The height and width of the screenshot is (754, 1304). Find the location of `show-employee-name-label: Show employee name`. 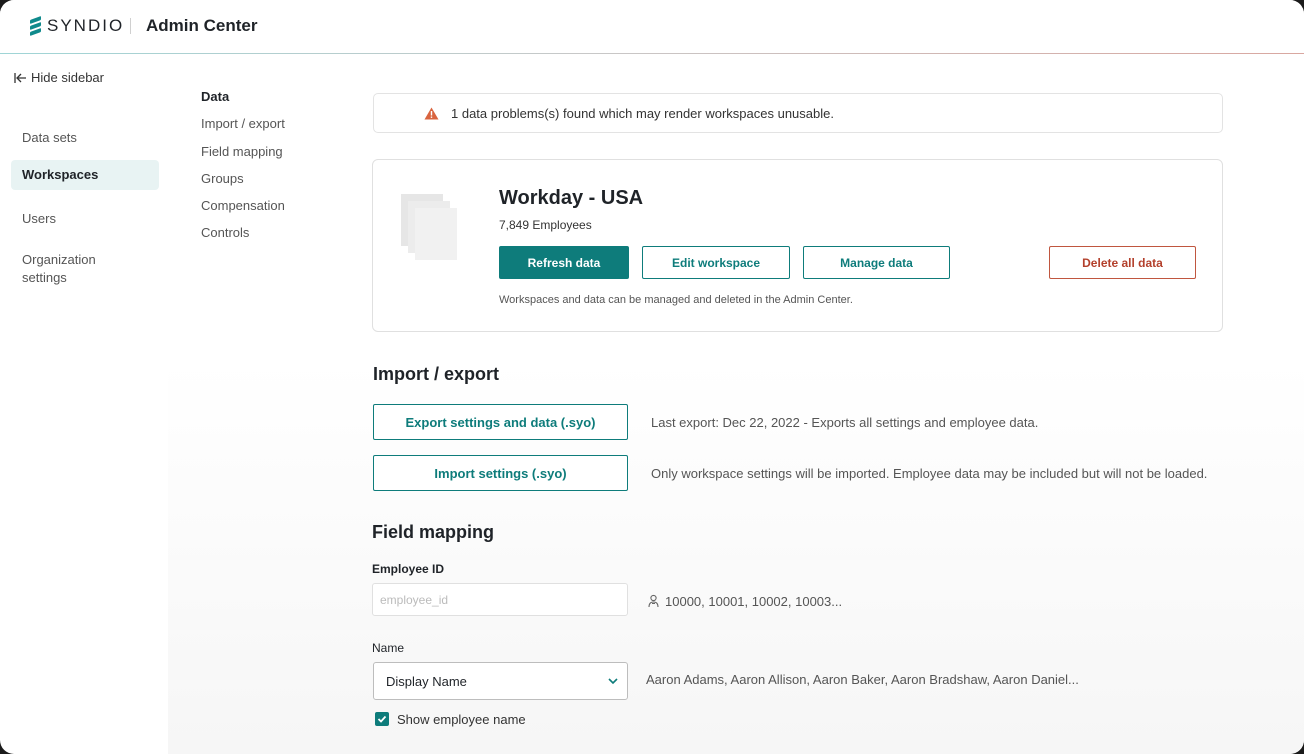

show-employee-name-label: Show employee name is located at coordinates (461, 719).